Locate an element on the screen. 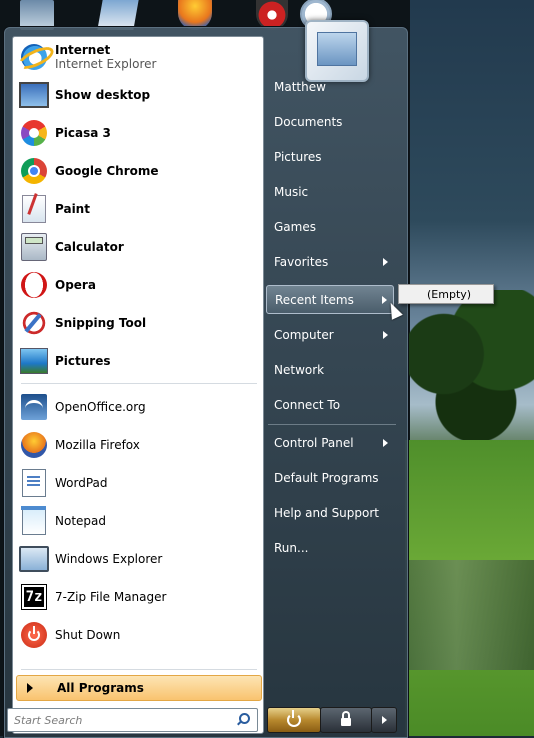 Image resolution: width=534 pixels, height=738 pixels. calculator-icon is located at coordinates (34, 247).